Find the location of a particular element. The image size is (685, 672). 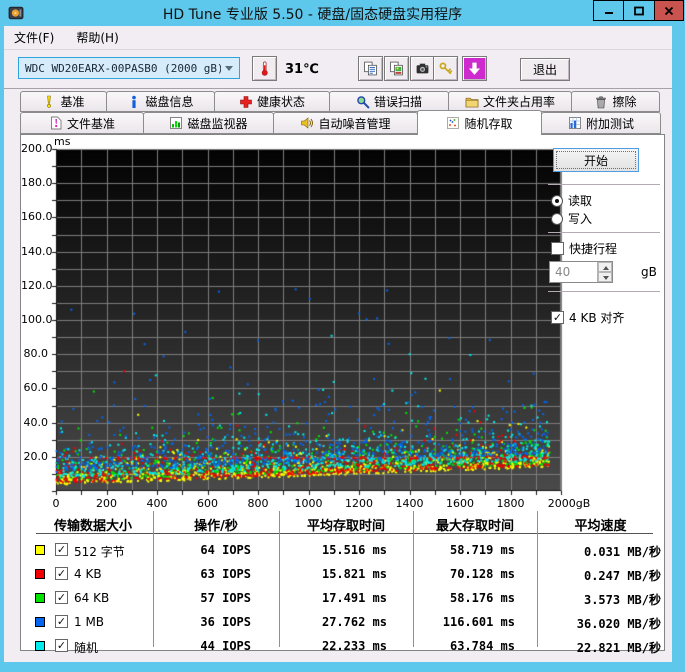

checkbox-short-stroke: 快捷行程 is located at coordinates (584, 248).